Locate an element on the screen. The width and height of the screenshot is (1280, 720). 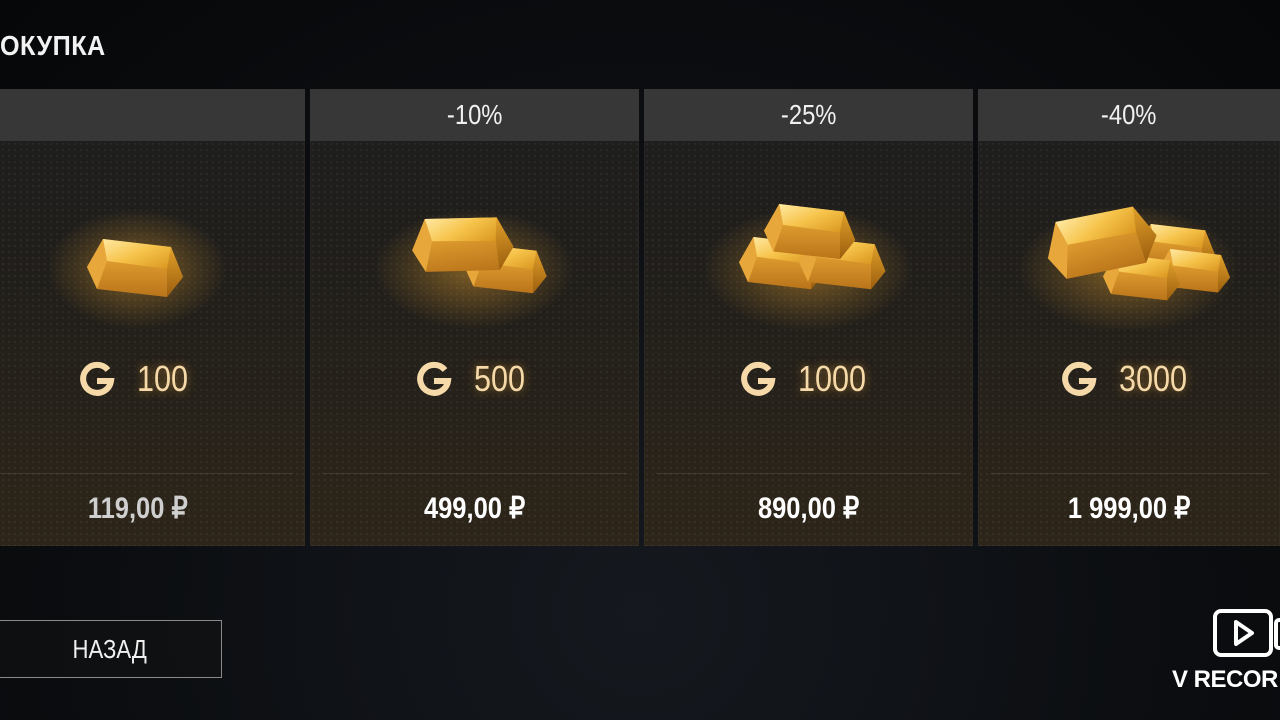
discount-header is located at coordinates (152, 115).